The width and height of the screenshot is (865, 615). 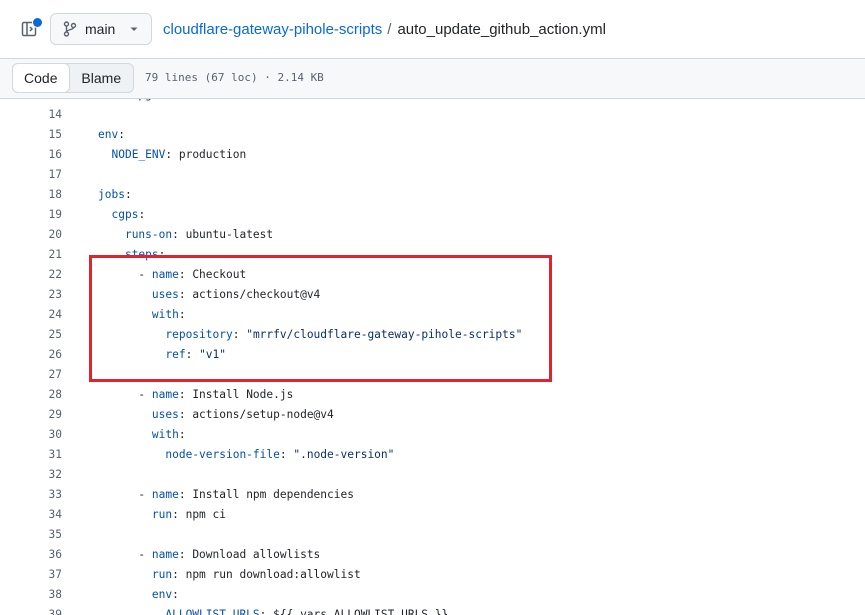 What do you see at coordinates (206, 154) in the screenshot?
I see `yaml-text: : production` at bounding box center [206, 154].